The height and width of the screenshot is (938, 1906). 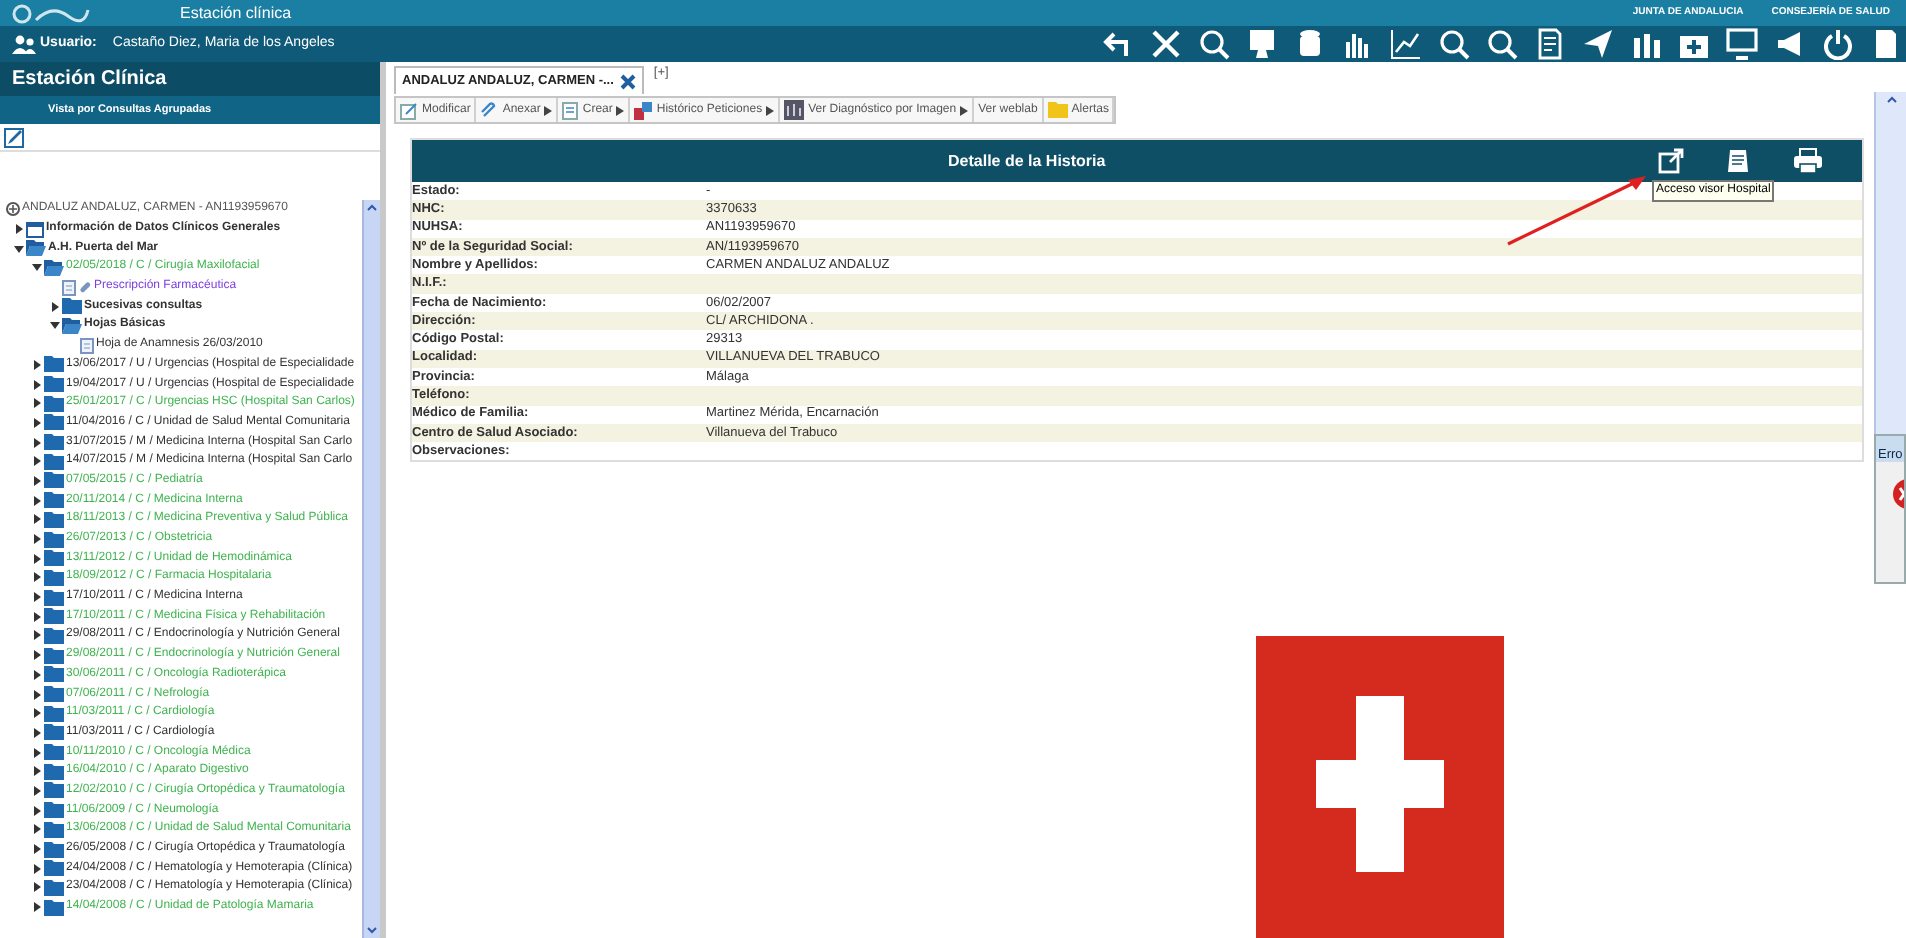 I want to click on app-title: Estación clínica, so click(x=236, y=13).